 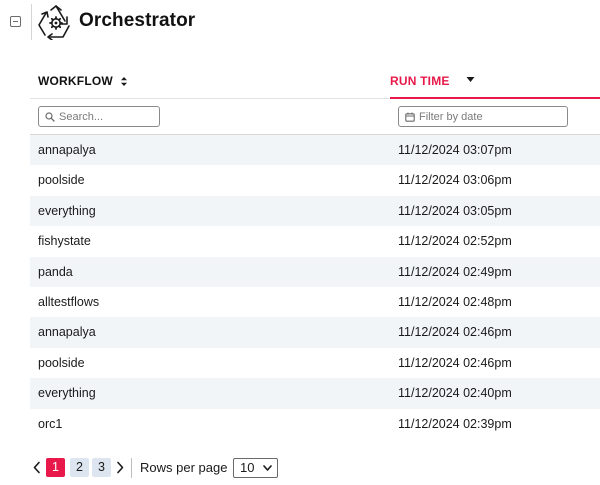 I want to click on workflow-search-input, so click(x=107, y=116).